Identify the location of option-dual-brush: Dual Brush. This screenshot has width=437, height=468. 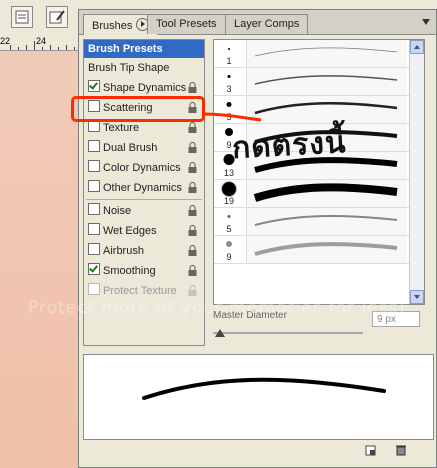
(144, 148).